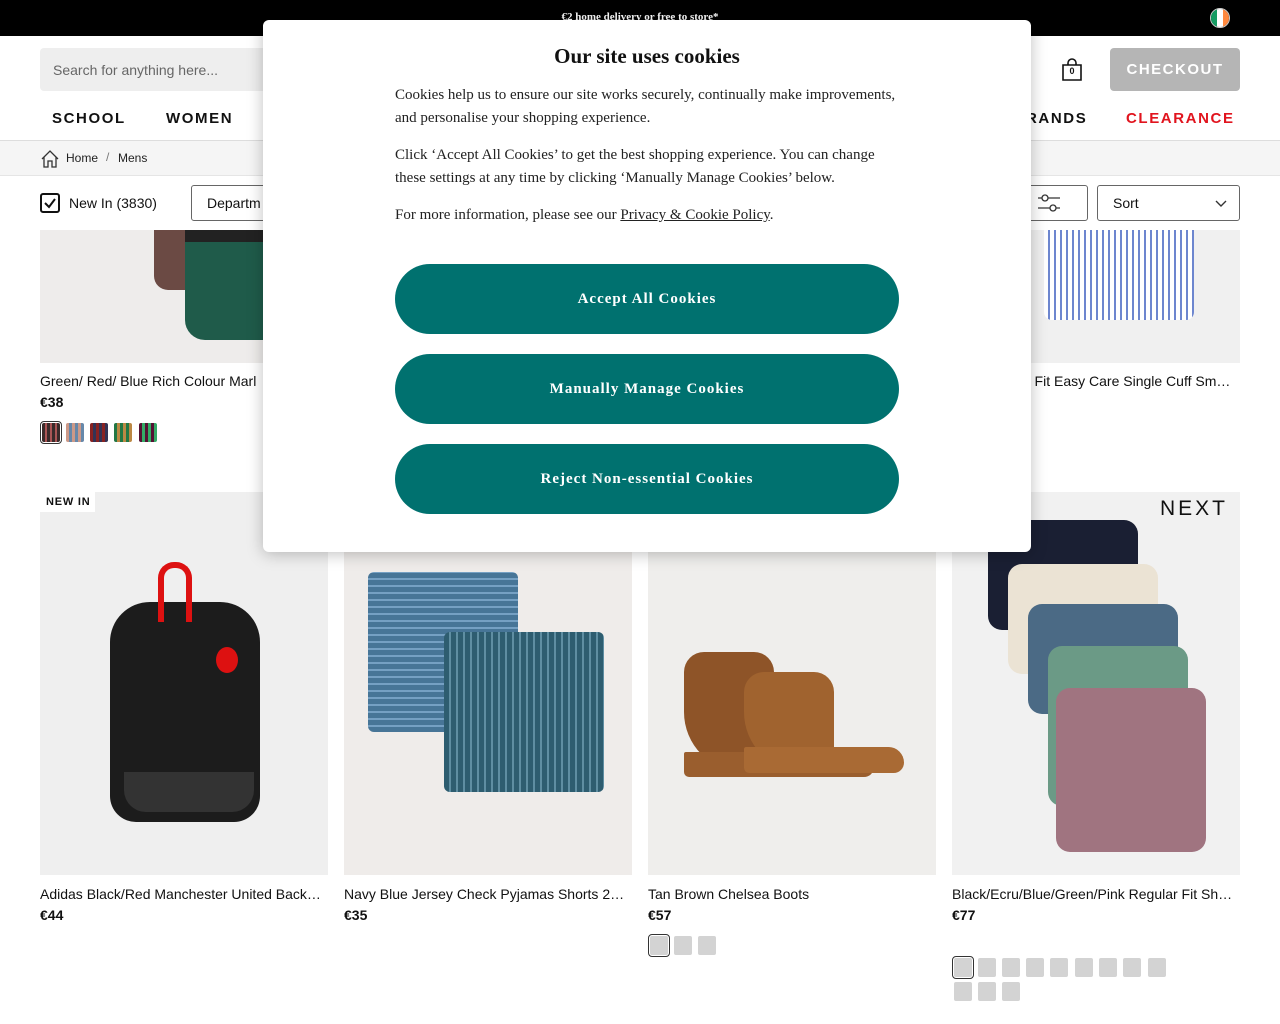  What do you see at coordinates (771, 215) in the screenshot?
I see `cookie-paragraph-3-end: .` at bounding box center [771, 215].